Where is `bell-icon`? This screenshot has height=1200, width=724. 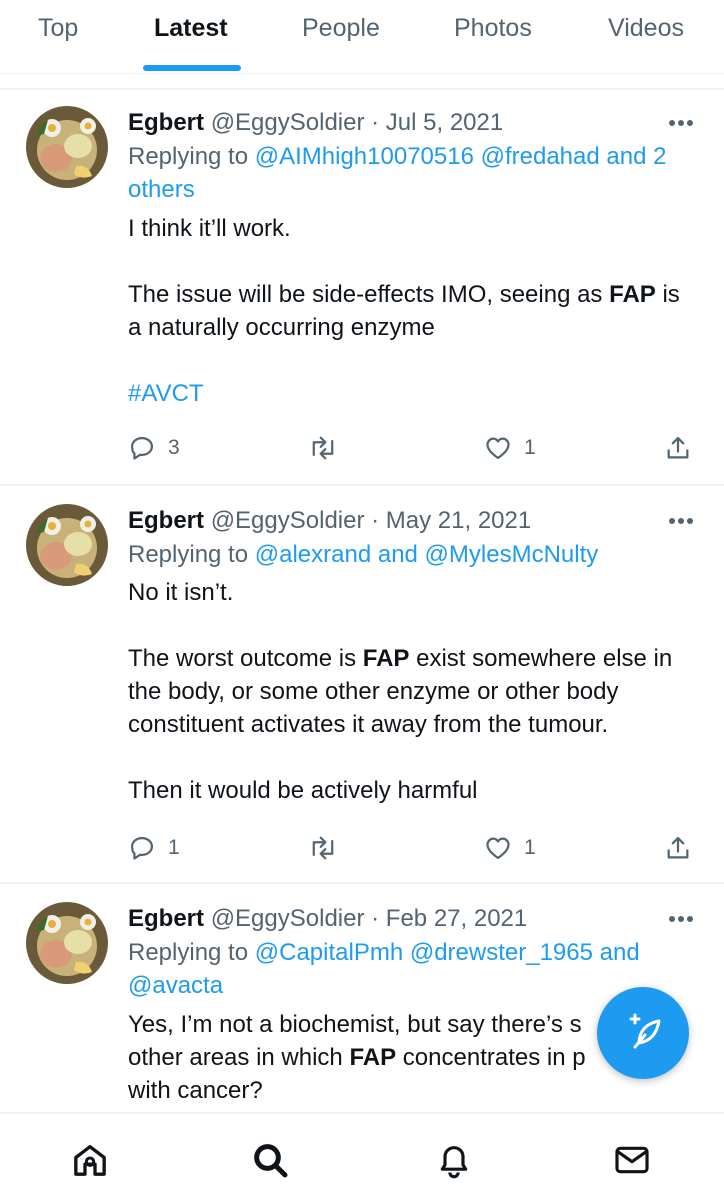 bell-icon is located at coordinates (454, 1162).